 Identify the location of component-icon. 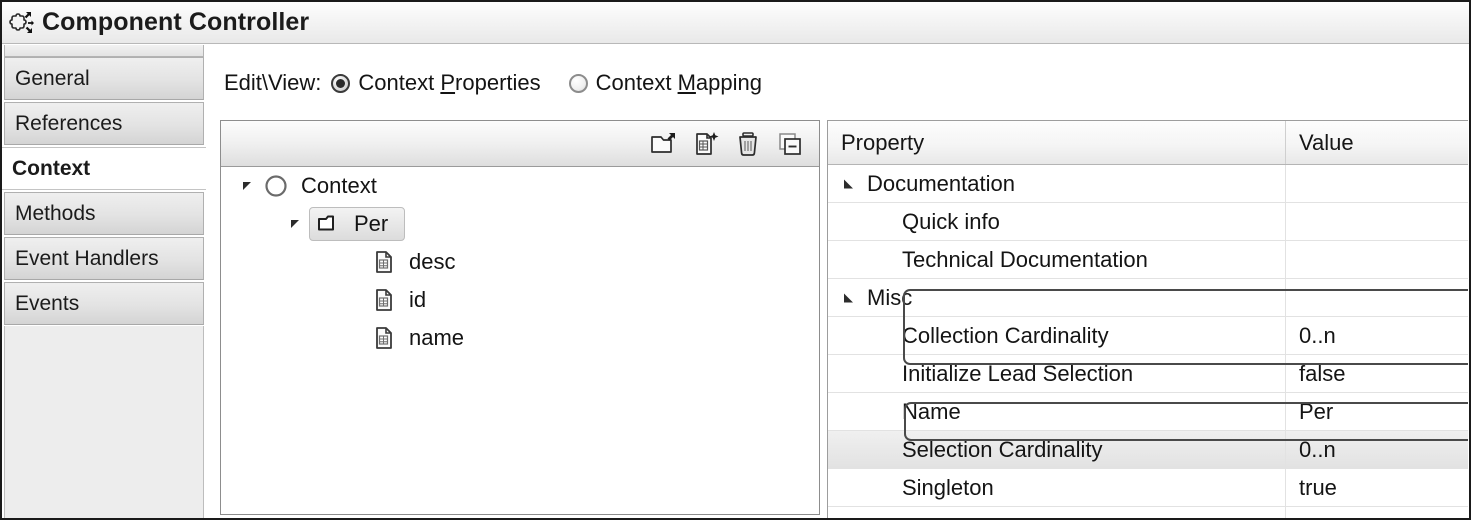
(21, 23).